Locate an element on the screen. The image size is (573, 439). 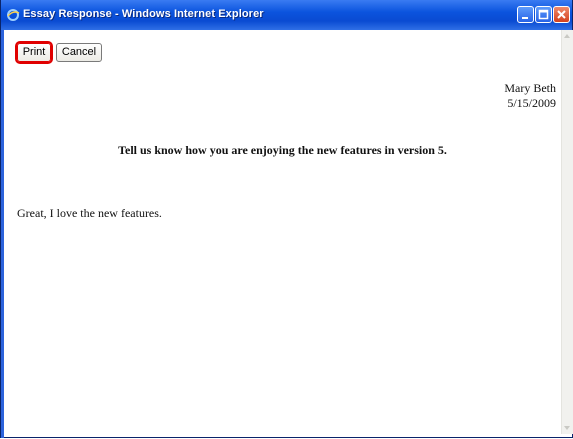
close-icon is located at coordinates (561, 14).